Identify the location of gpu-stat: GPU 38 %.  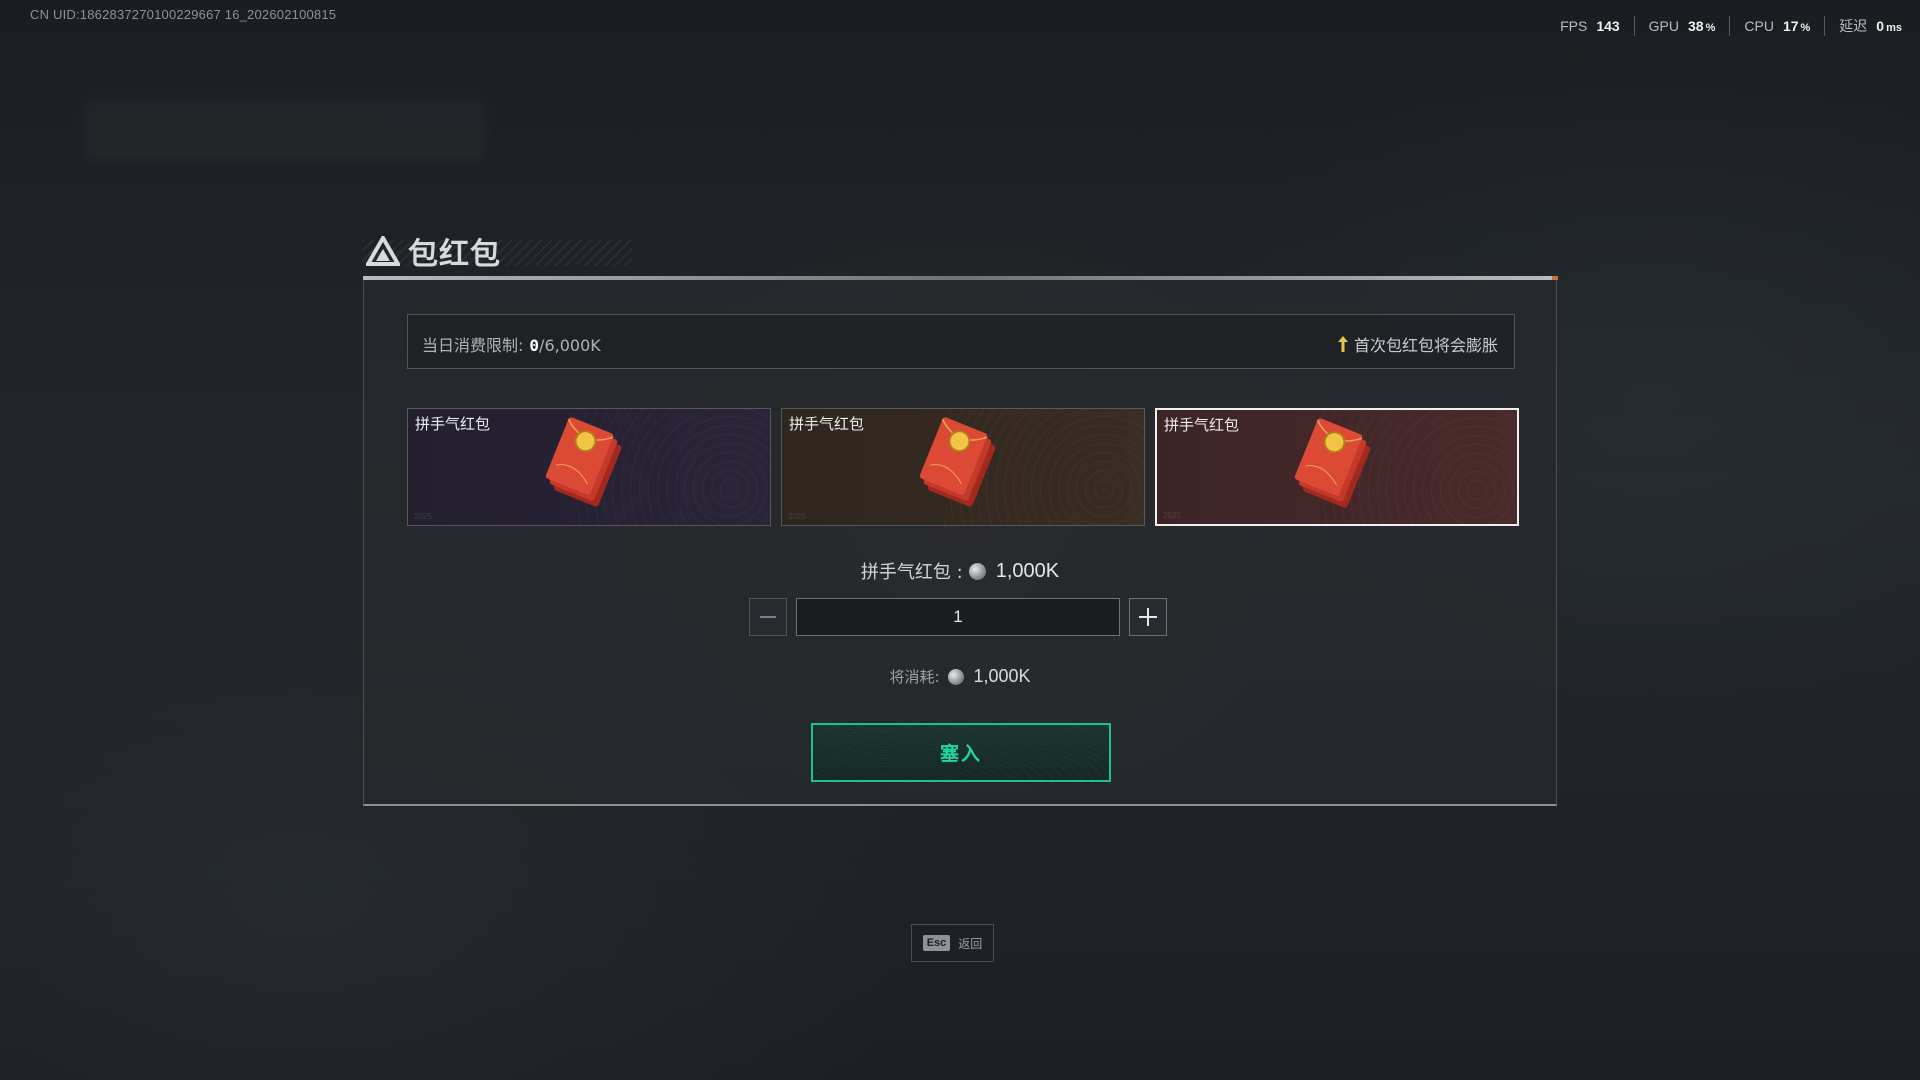
(1683, 26).